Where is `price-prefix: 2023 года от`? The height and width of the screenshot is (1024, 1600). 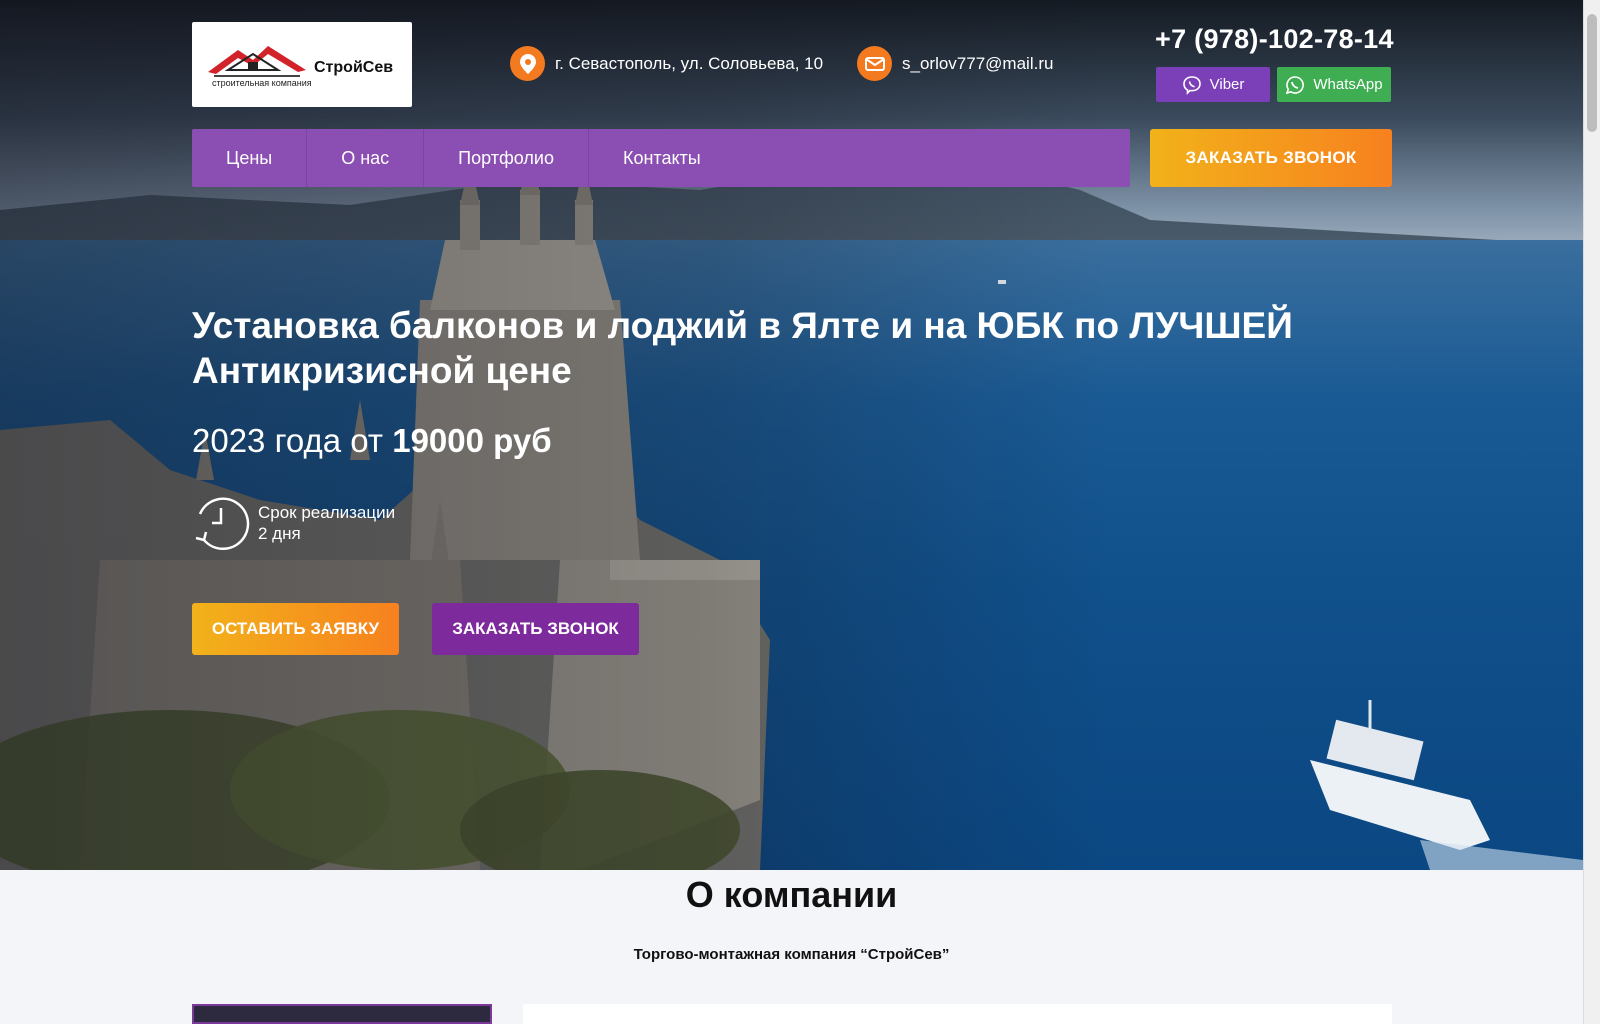 price-prefix: 2023 года от is located at coordinates (292, 440).